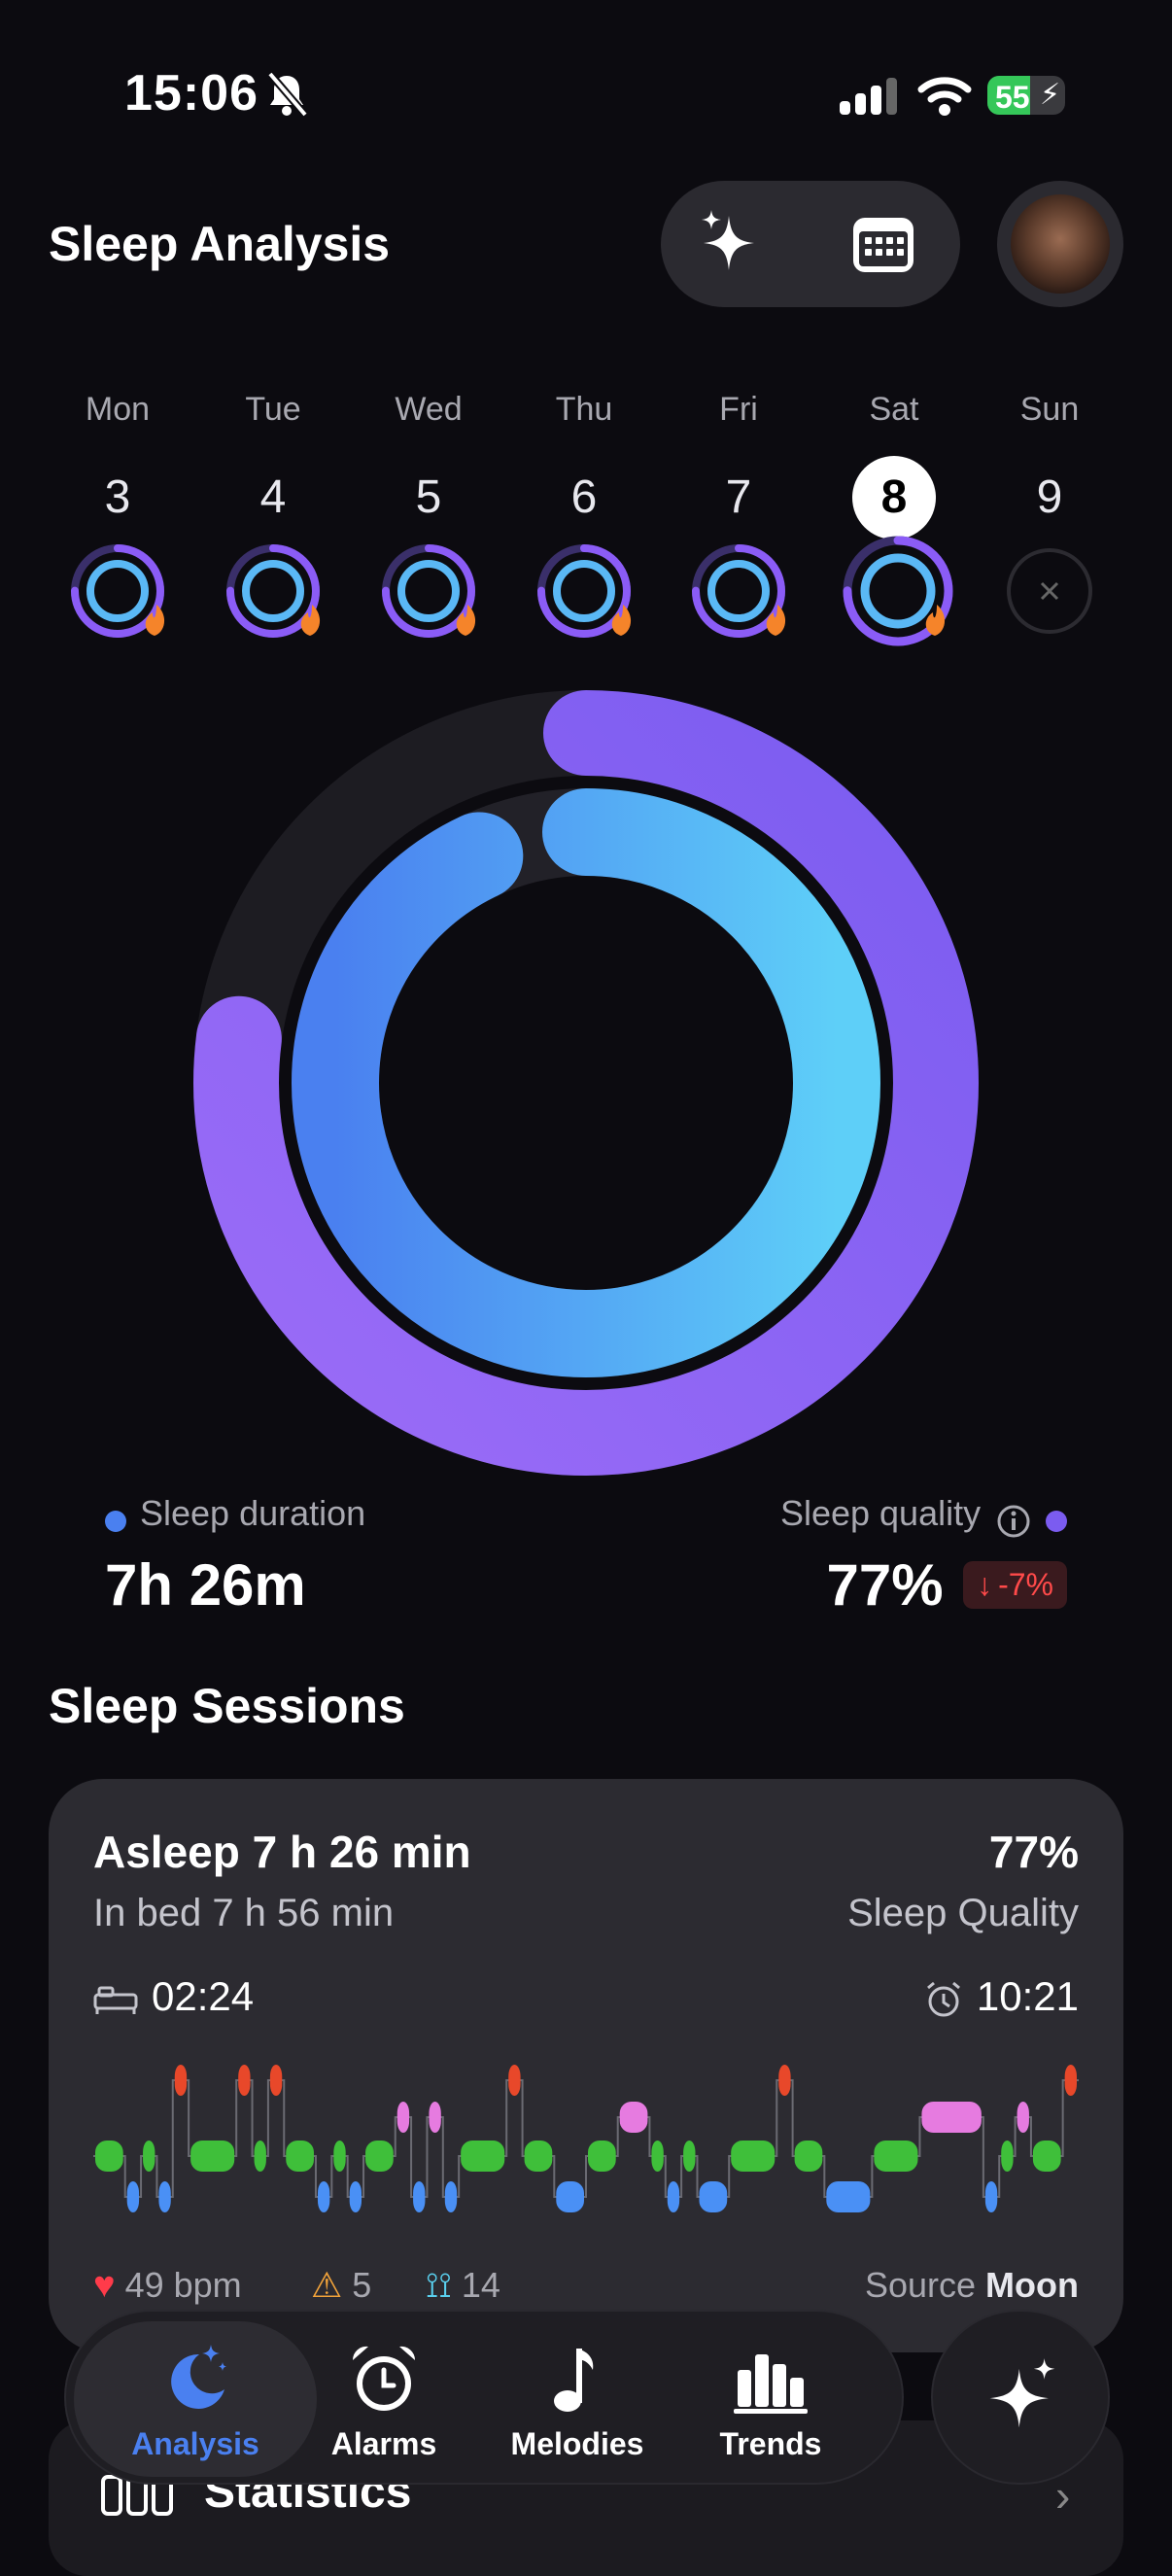  I want to click on quality-label: Sleep quality, so click(881, 1513).